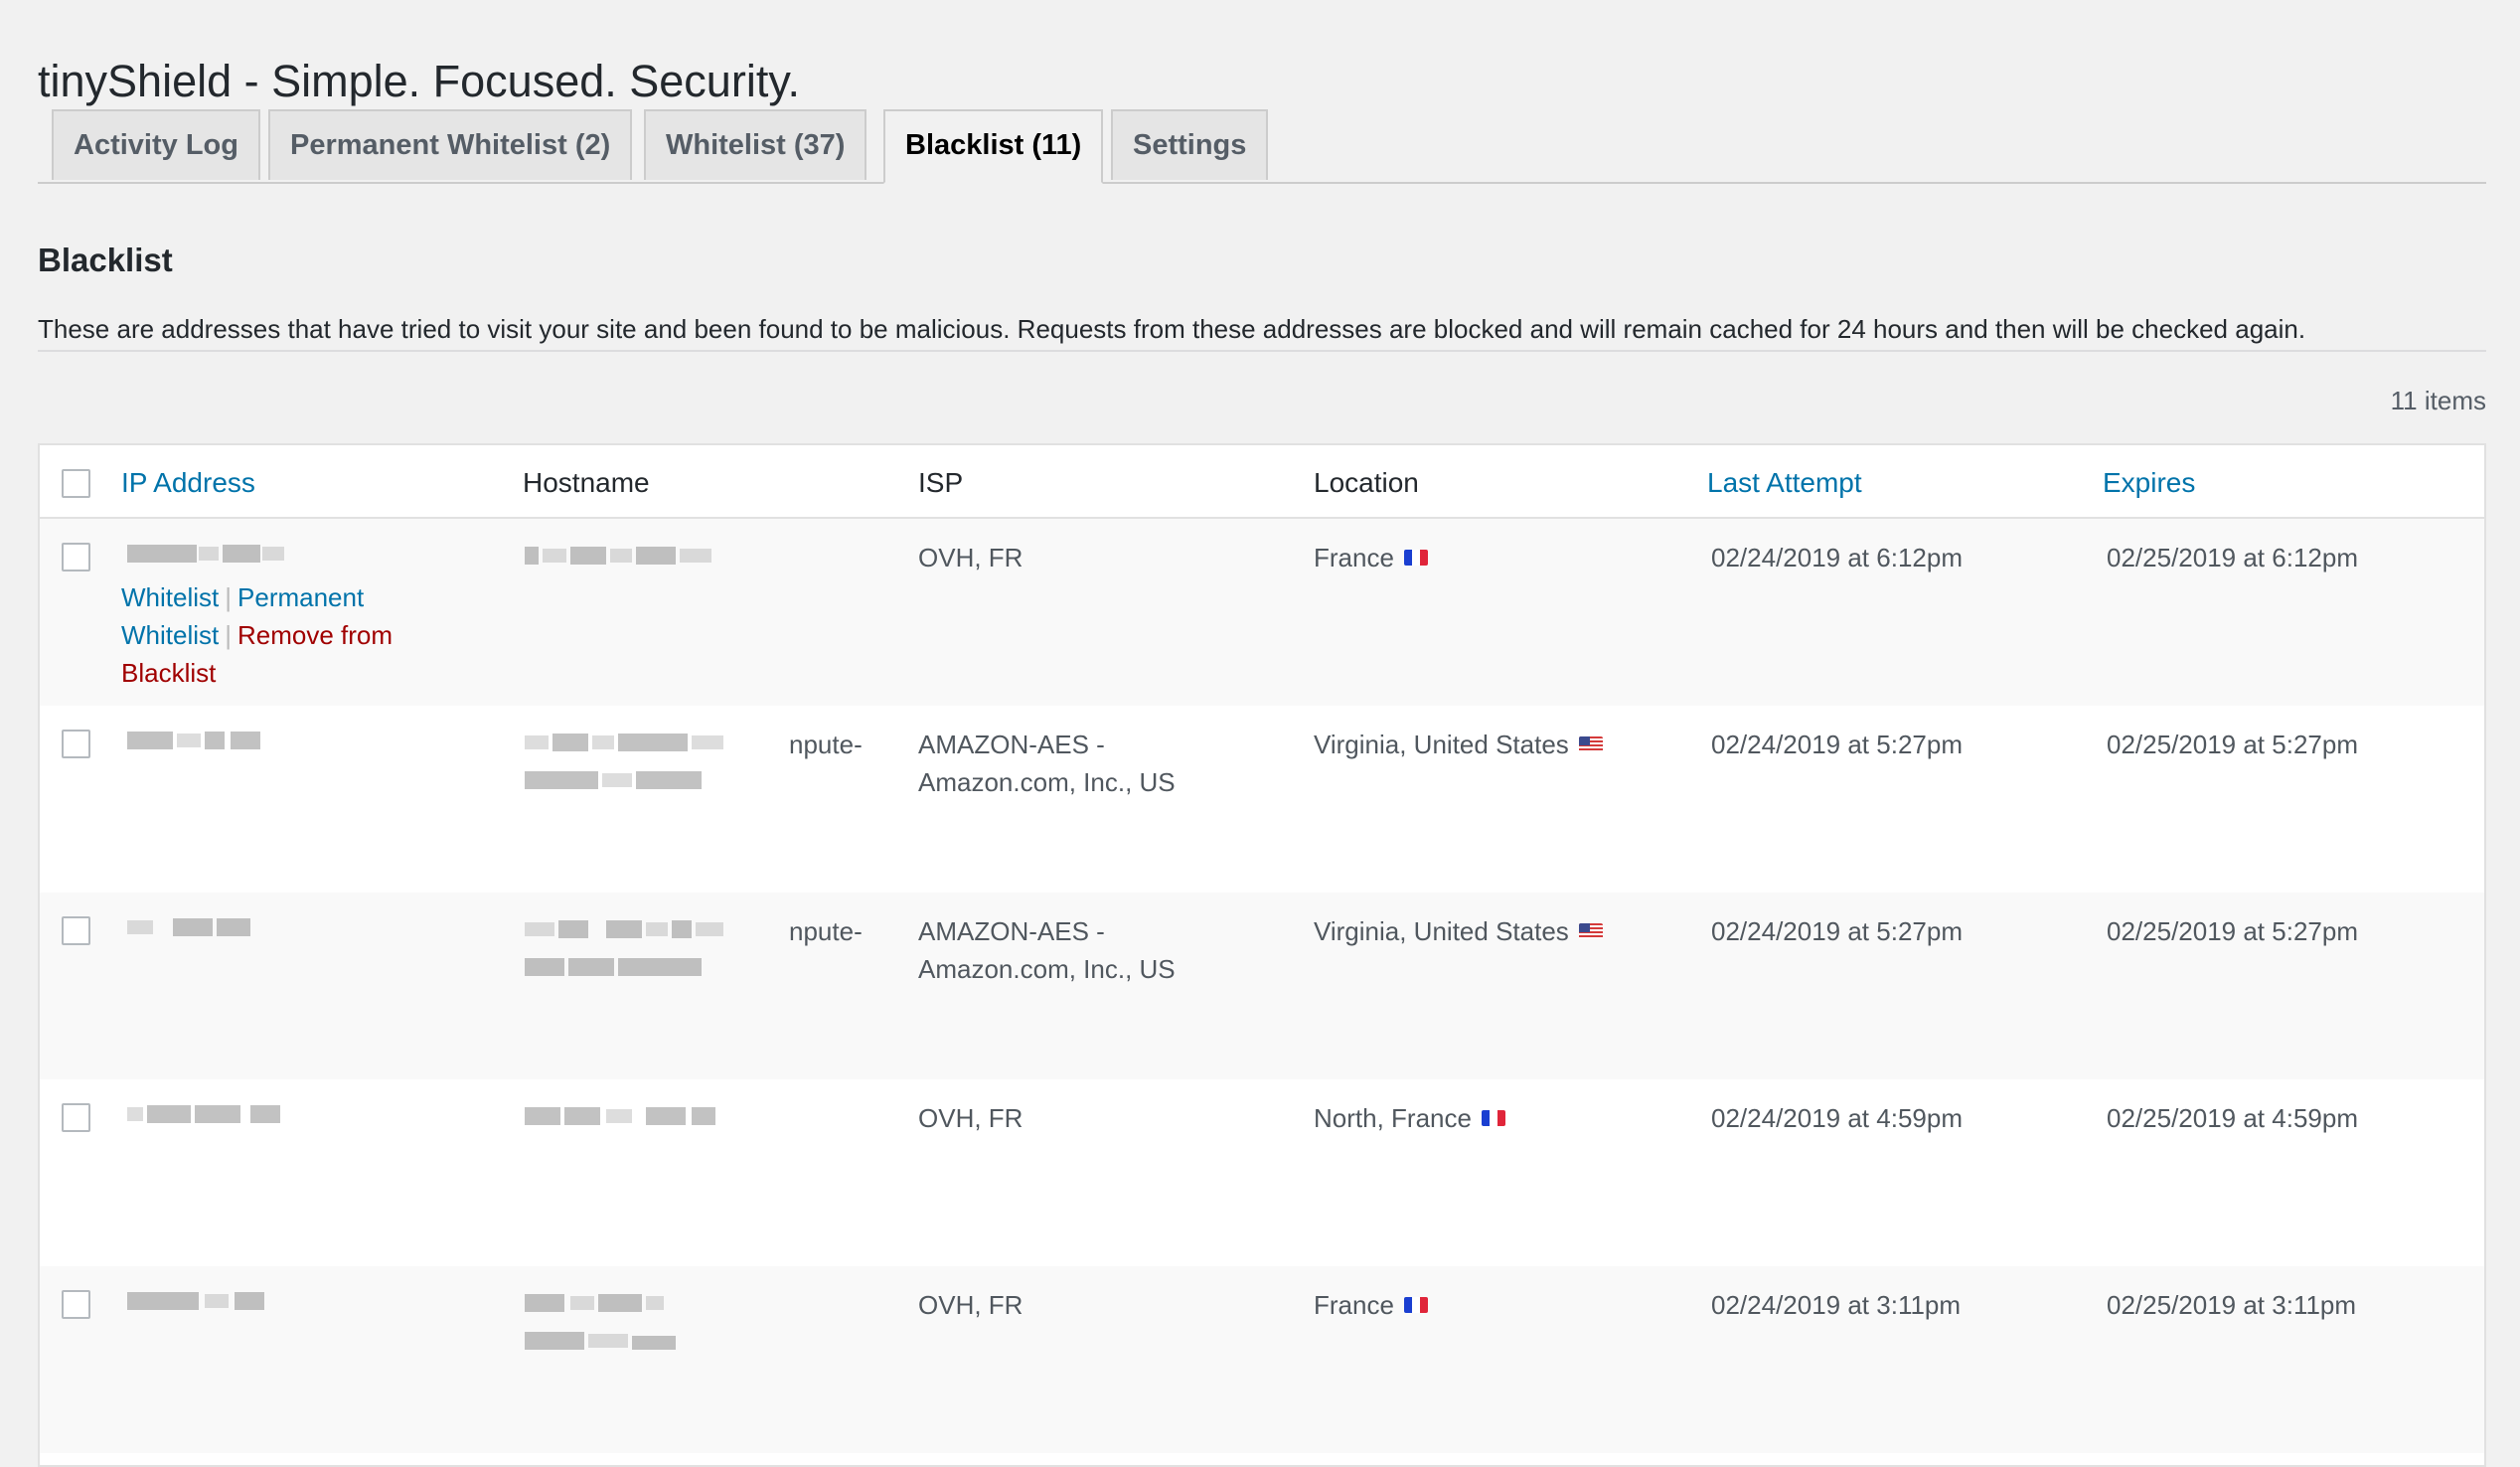  Describe the element at coordinates (1837, 1118) in the screenshot. I see `last-attempt-cell: 02/24/2019 at 4:59pm` at that location.